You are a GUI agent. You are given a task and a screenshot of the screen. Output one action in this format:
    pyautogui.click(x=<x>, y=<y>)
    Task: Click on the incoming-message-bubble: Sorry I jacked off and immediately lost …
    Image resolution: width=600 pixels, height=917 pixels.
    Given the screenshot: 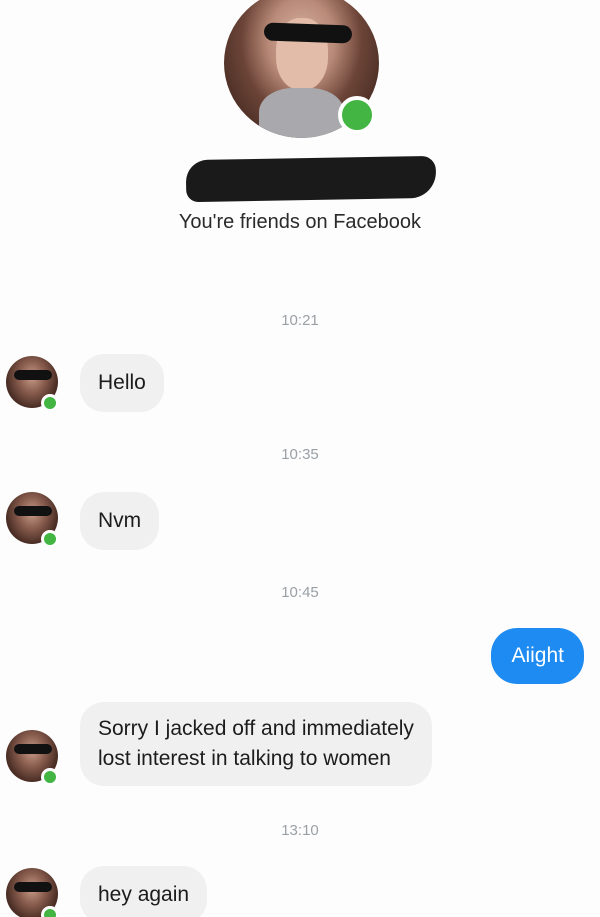 What is the action you would take?
    pyautogui.click(x=256, y=744)
    